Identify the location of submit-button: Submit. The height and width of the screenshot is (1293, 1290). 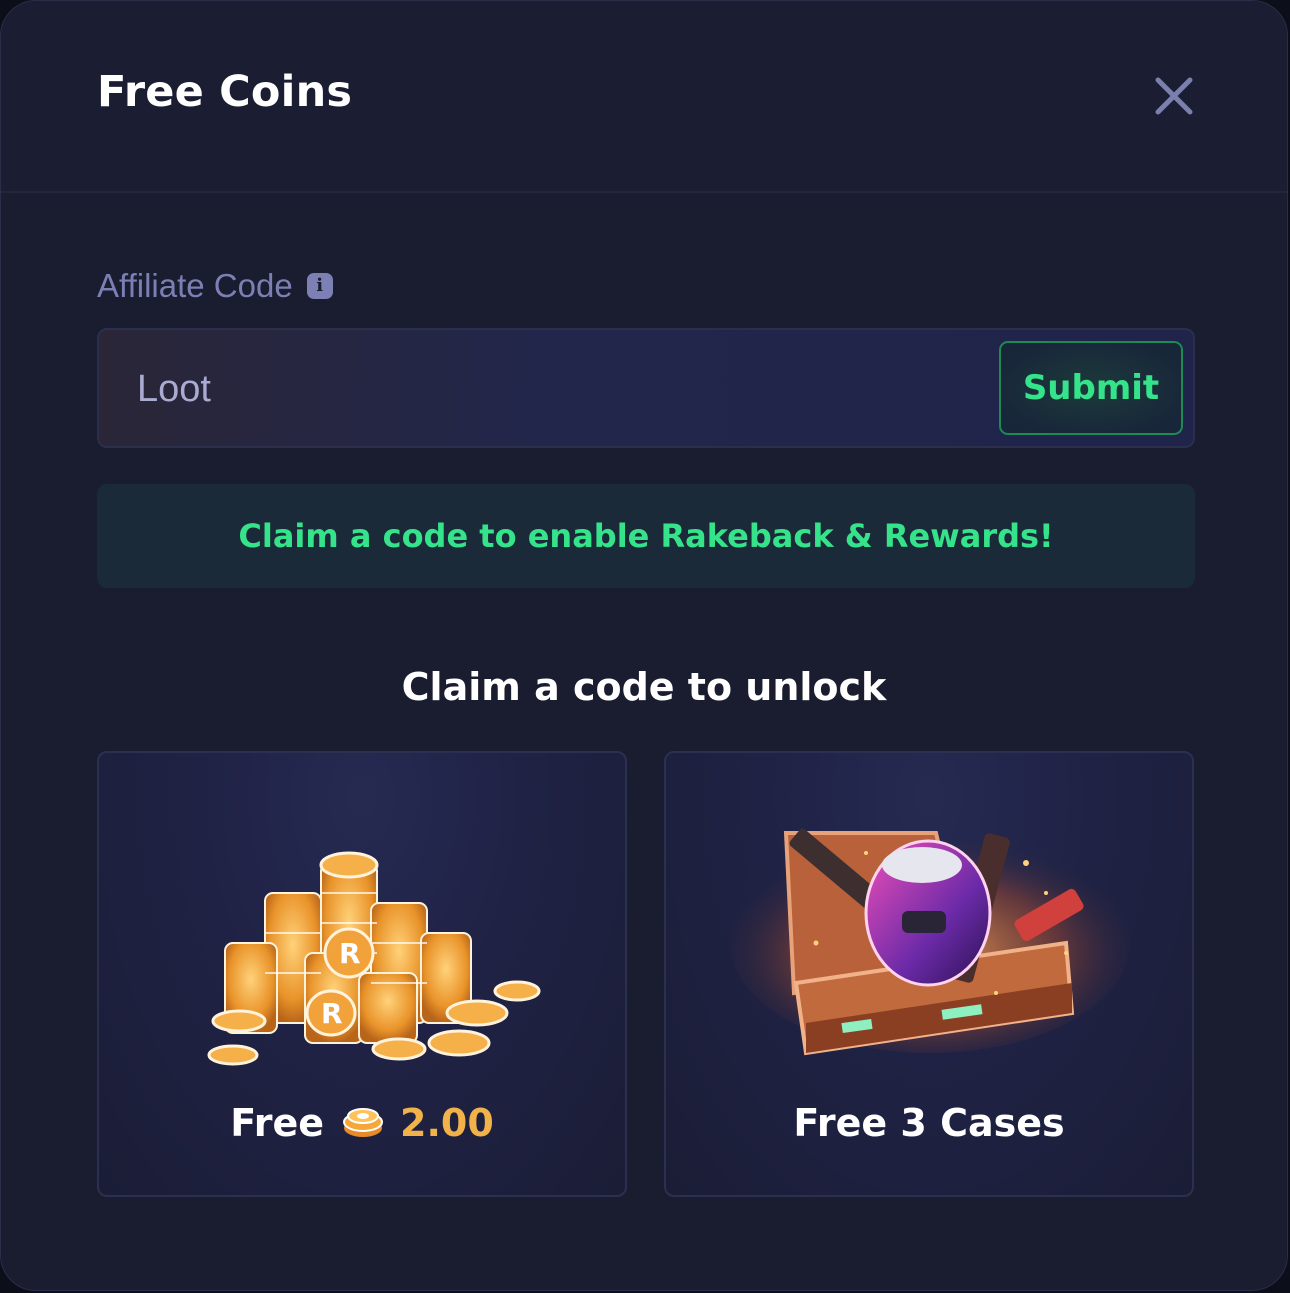
(1091, 388).